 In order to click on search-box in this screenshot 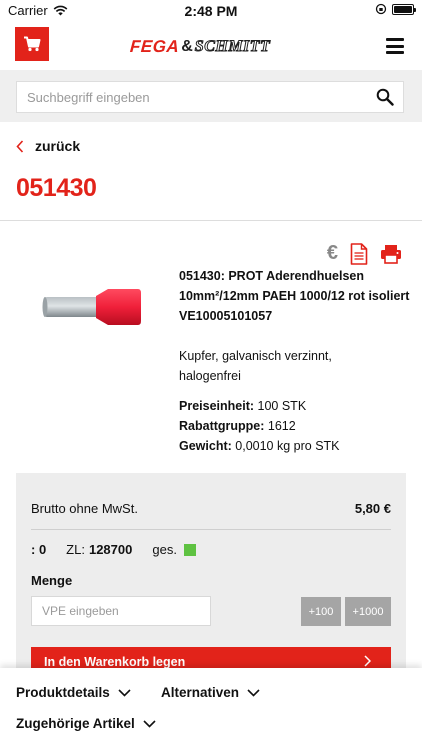, I will do `click(210, 97)`.